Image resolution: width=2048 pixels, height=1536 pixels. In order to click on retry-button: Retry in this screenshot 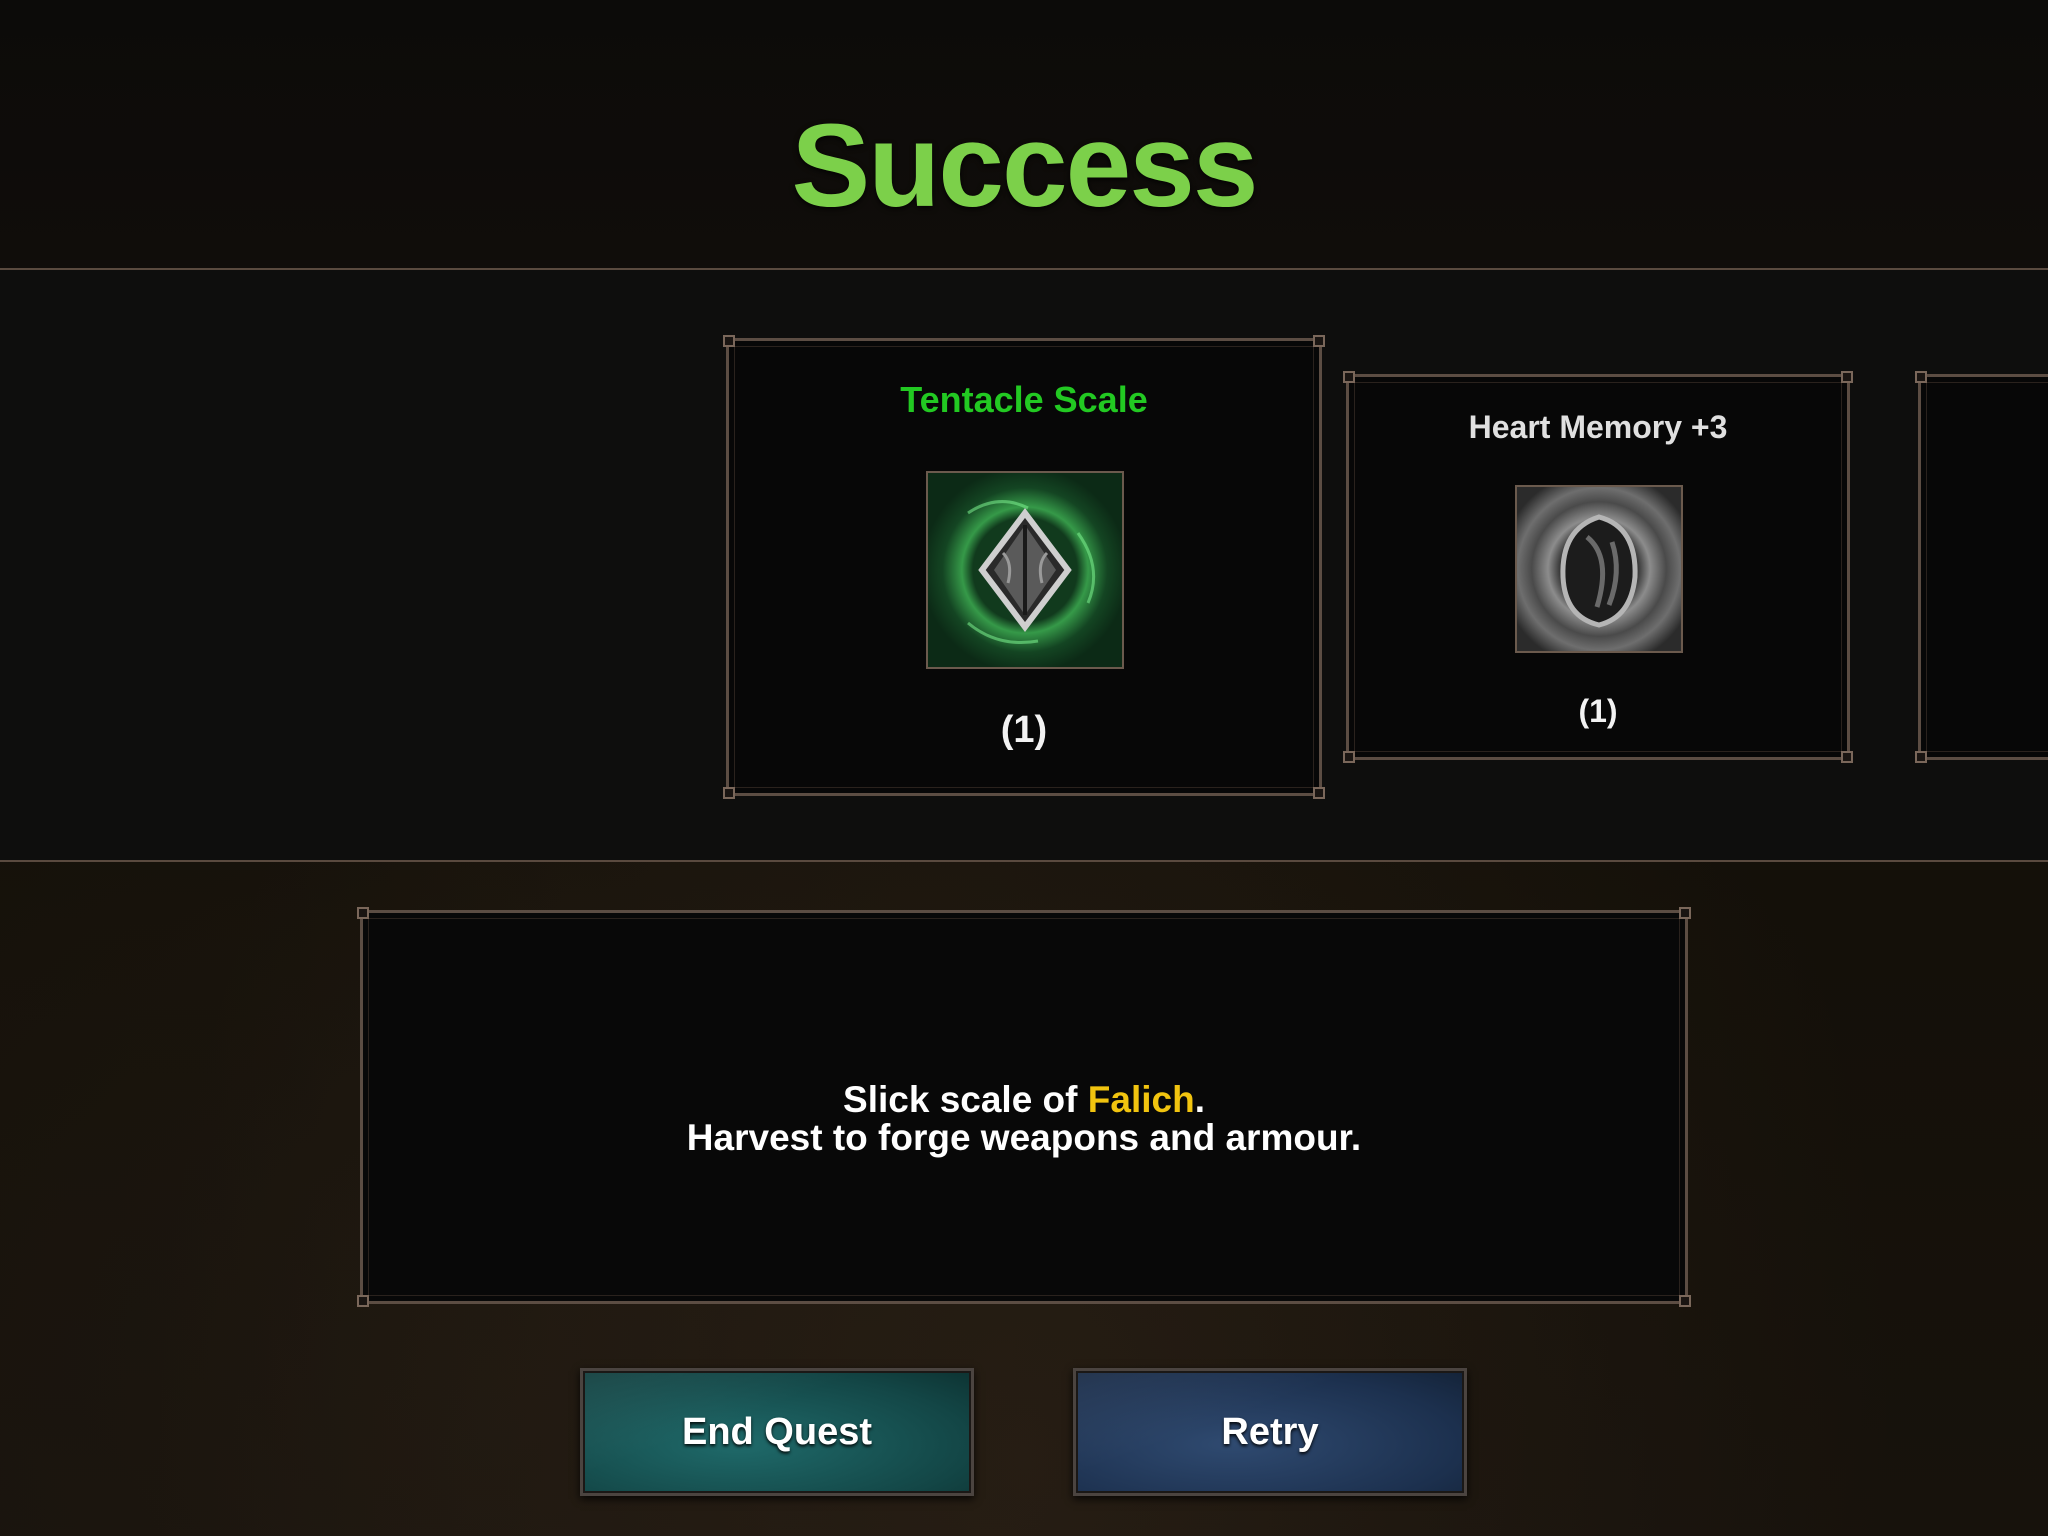, I will do `click(1270, 1432)`.